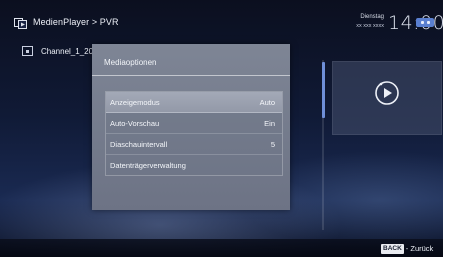 The image size is (449, 257). Describe the element at coordinates (385, 23) in the screenshot. I see `clock-area: Dienstag xx xxx xxxx 14:00` at that location.